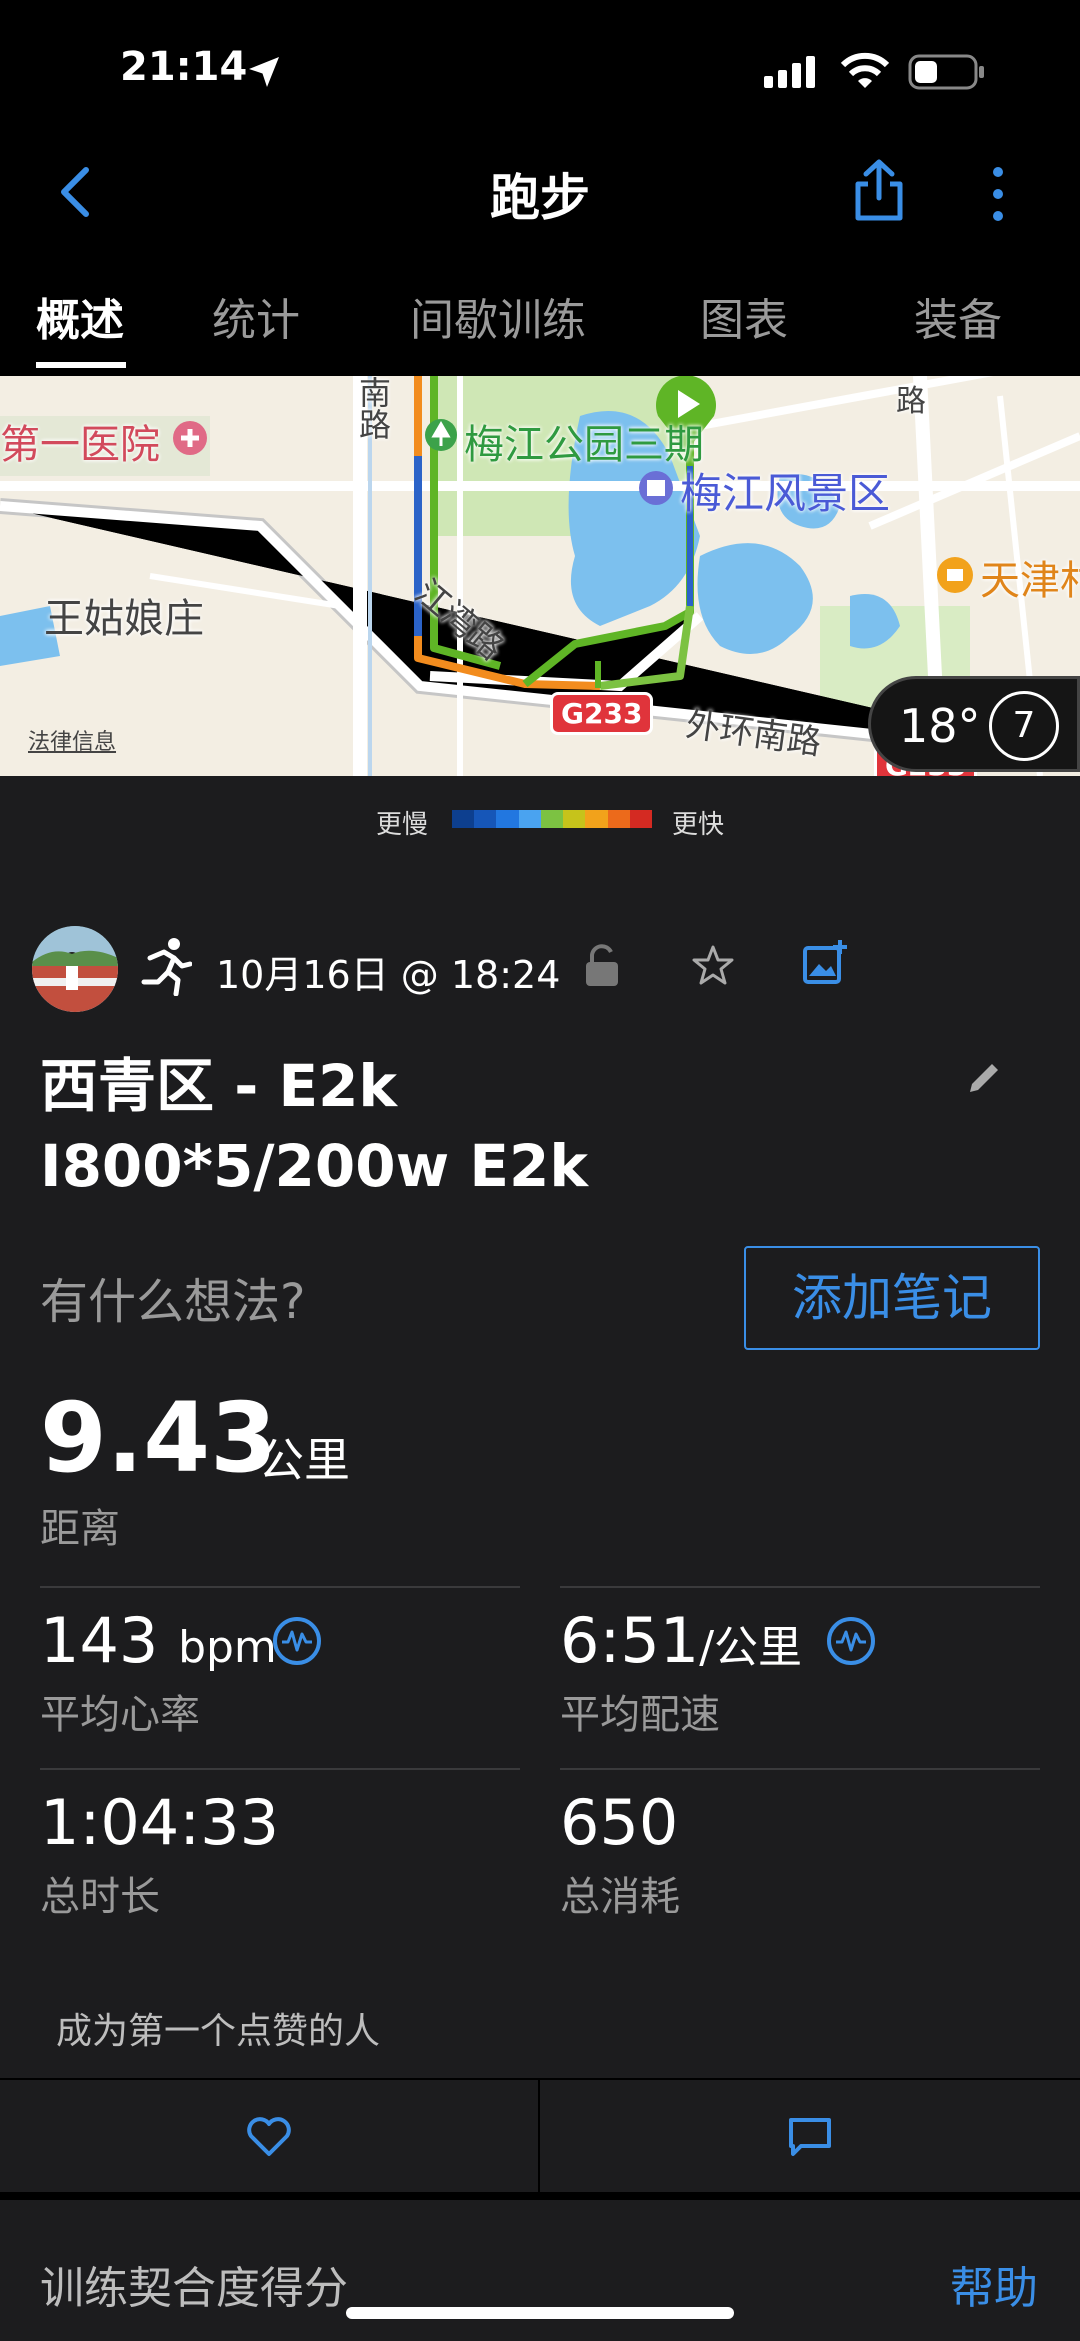 This screenshot has height=2341, width=1080. I want to click on comment-button, so click(810, 2137).